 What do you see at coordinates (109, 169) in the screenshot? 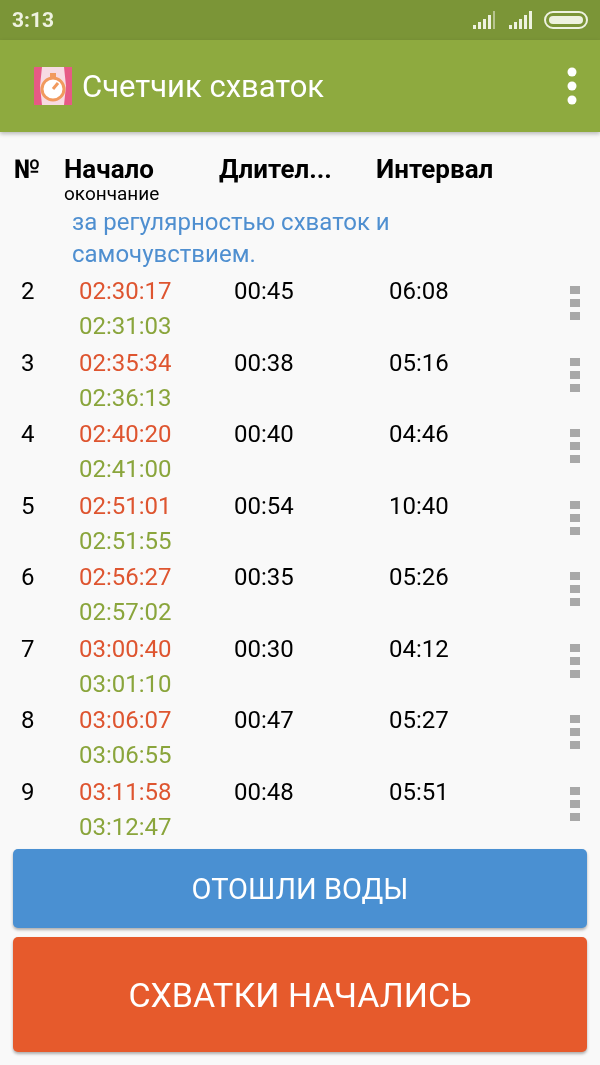
I see `column-header: Начало` at bounding box center [109, 169].